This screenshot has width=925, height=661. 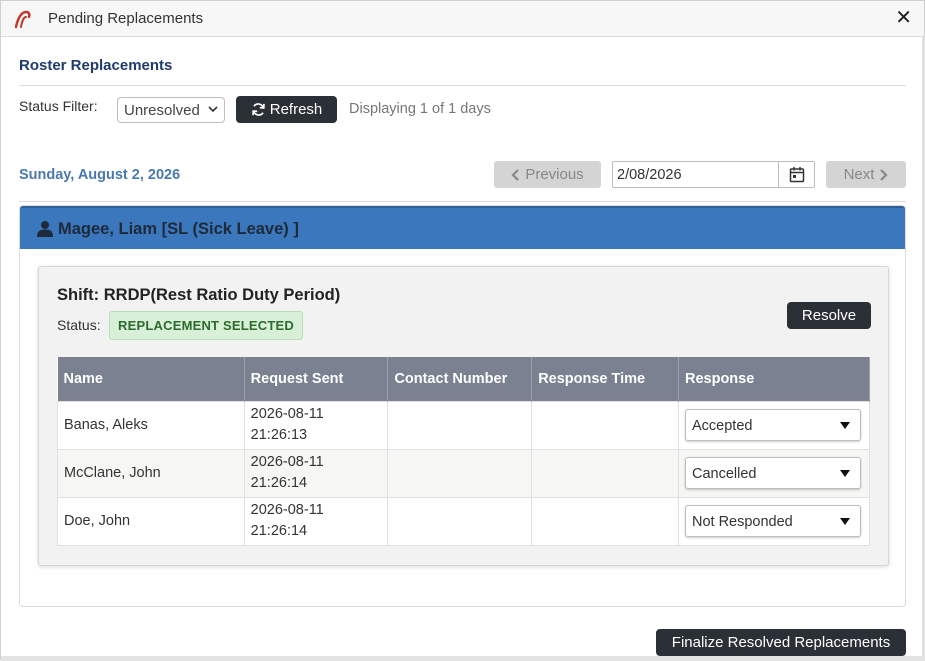 What do you see at coordinates (213, 109) in the screenshot?
I see `chevron-down-icon` at bounding box center [213, 109].